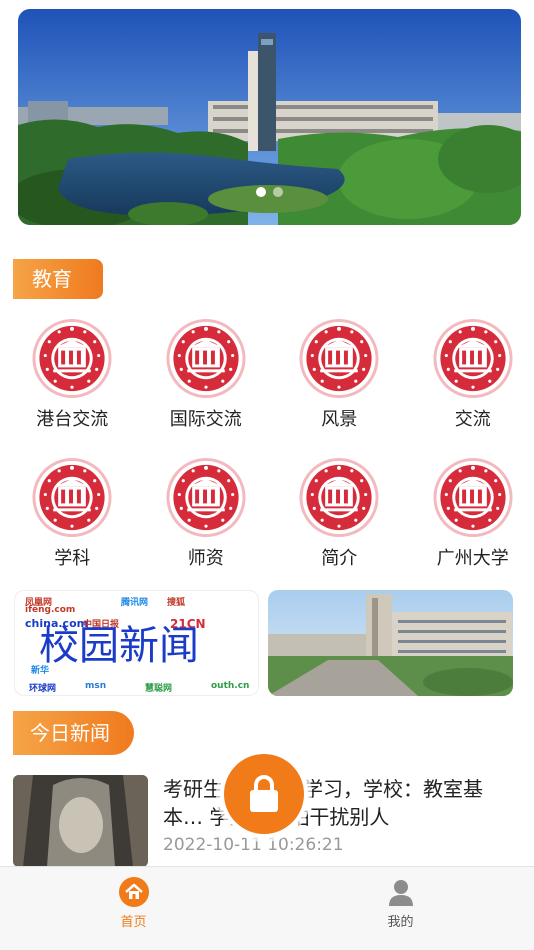 This screenshot has height=950, width=534. What do you see at coordinates (400, 893) in the screenshot?
I see `user-icon` at bounding box center [400, 893].